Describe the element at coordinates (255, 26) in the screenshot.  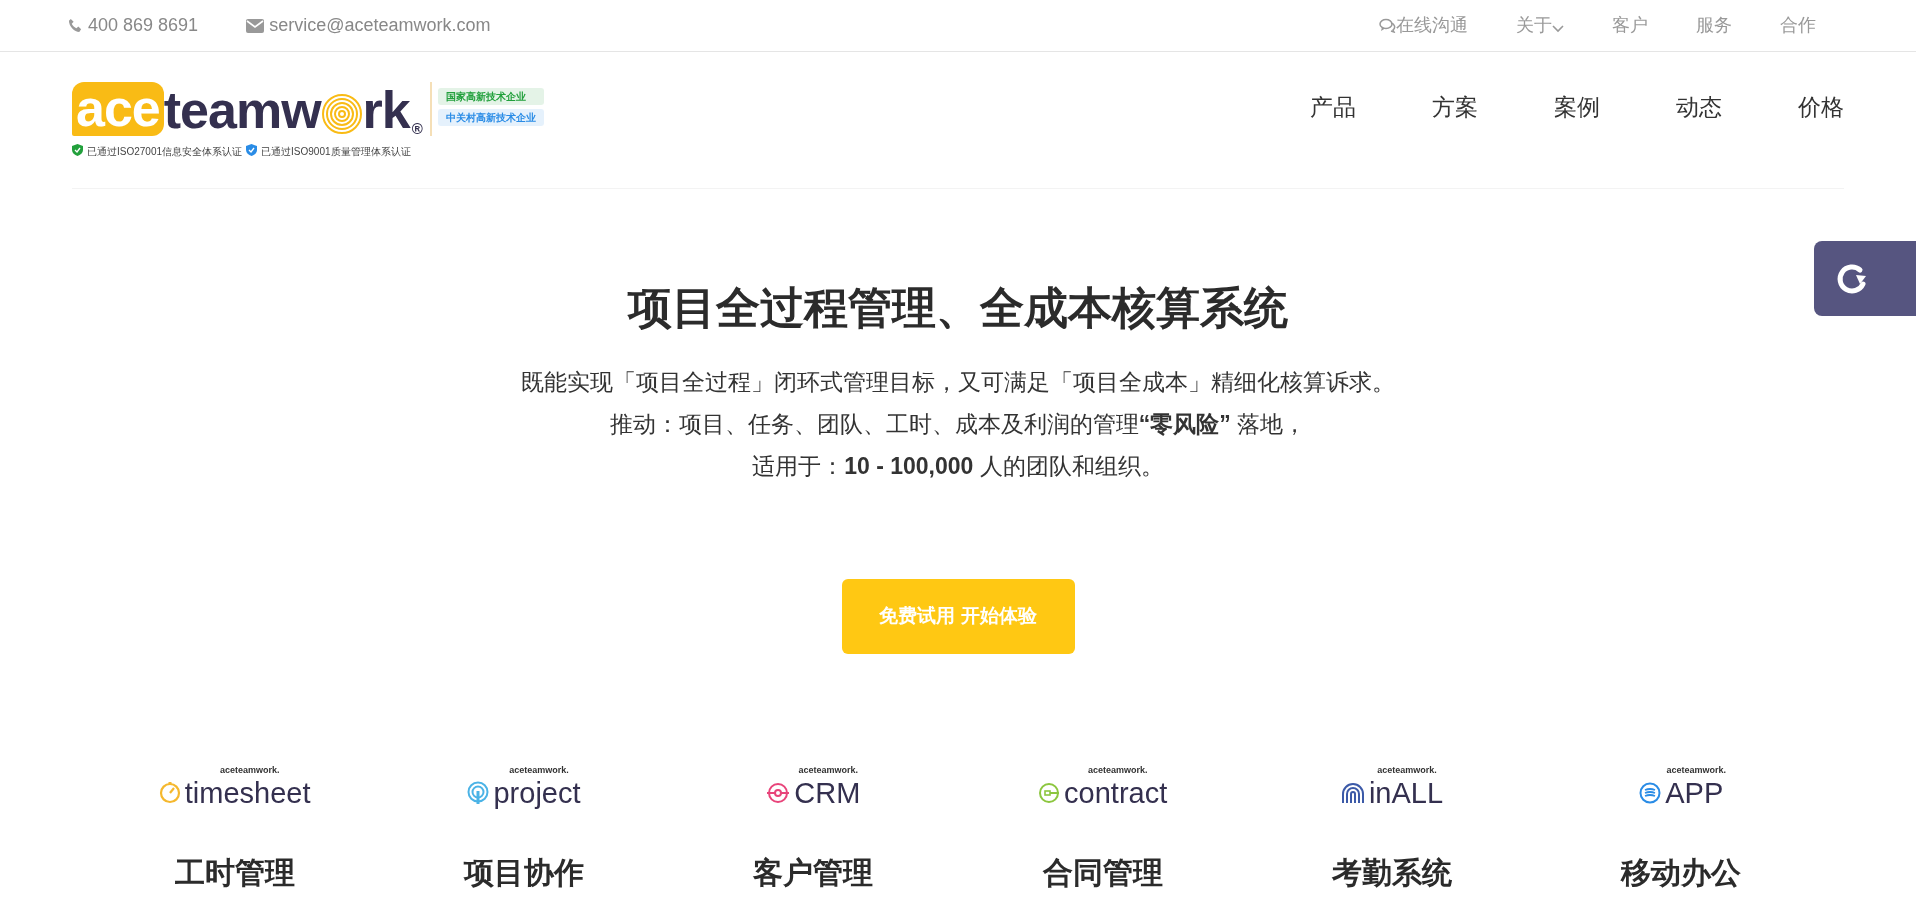
I see `mail-icon` at that location.